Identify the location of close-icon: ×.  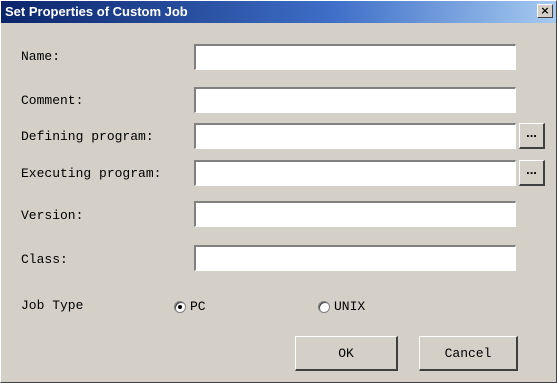
(545, 10).